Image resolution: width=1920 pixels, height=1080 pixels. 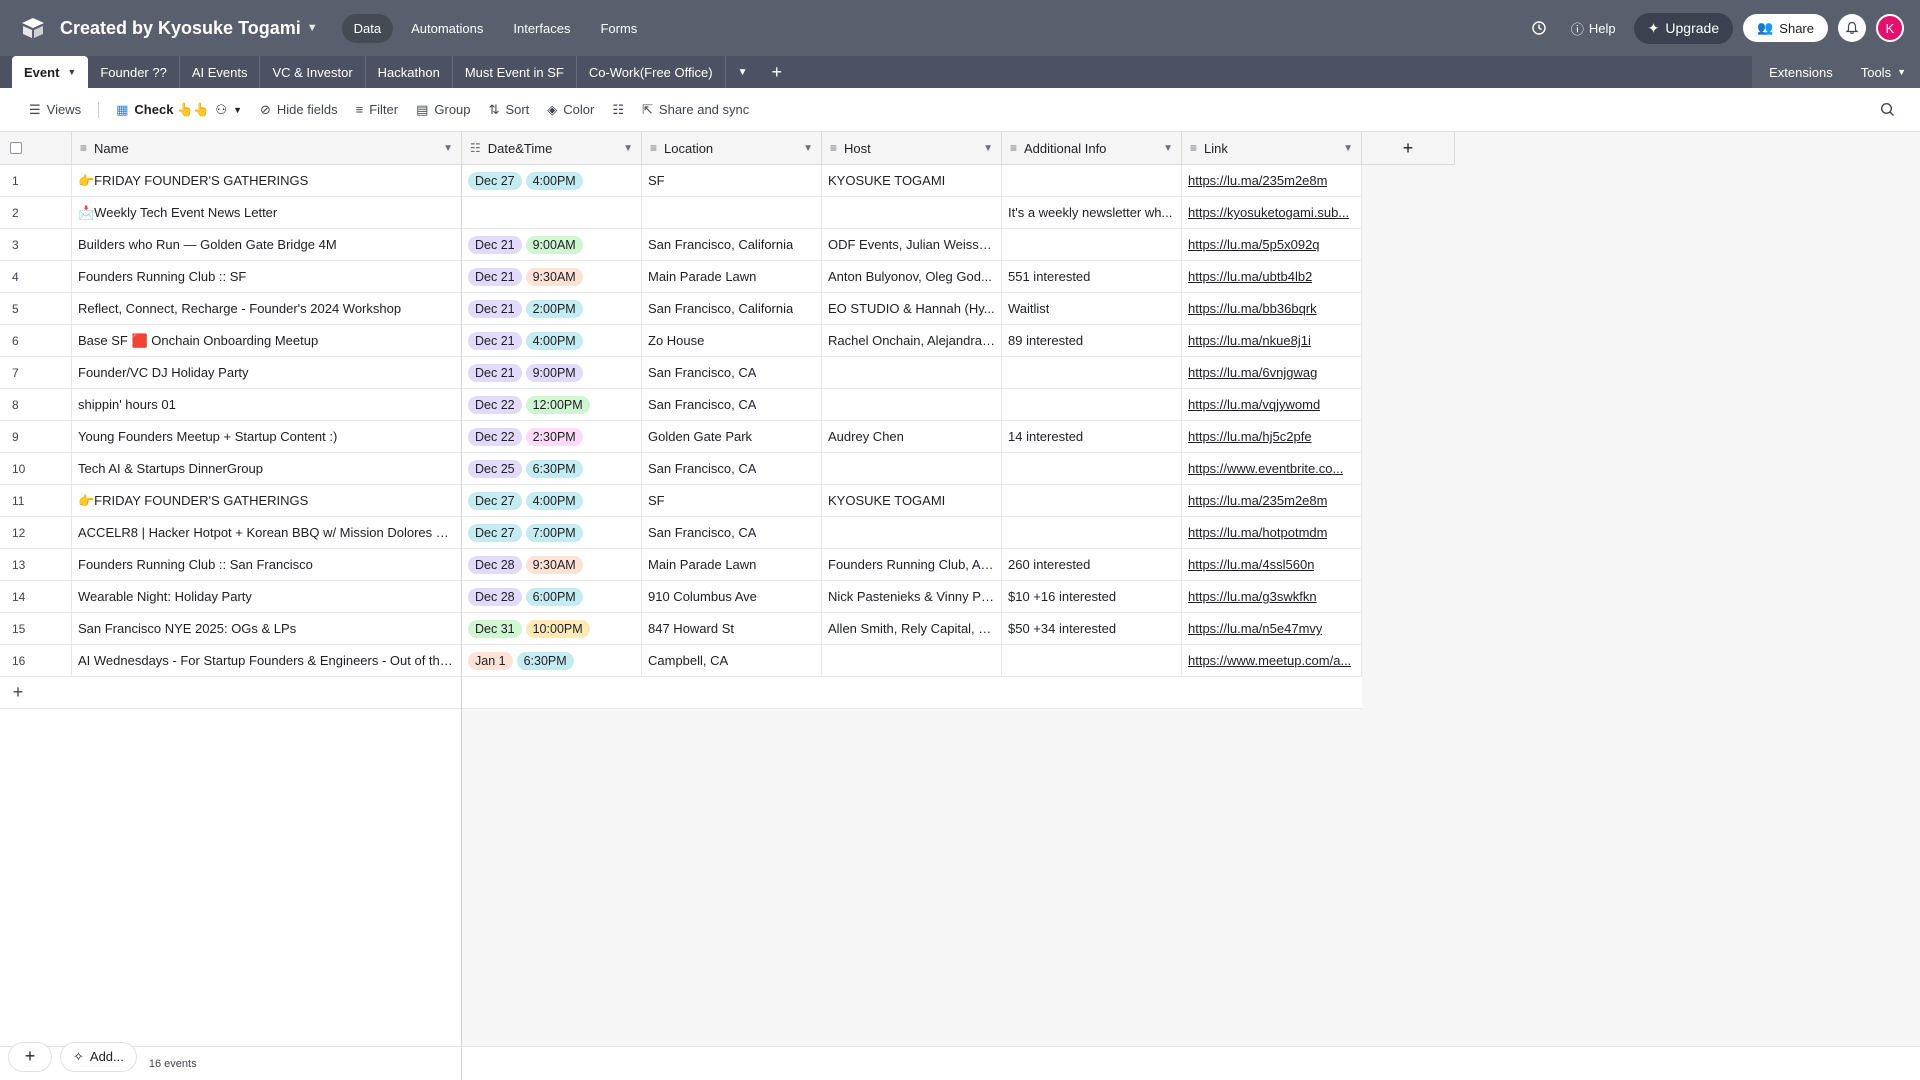 What do you see at coordinates (267, 372) in the screenshot?
I see `name-cell: Founder/VC DJ Holiday Party` at bounding box center [267, 372].